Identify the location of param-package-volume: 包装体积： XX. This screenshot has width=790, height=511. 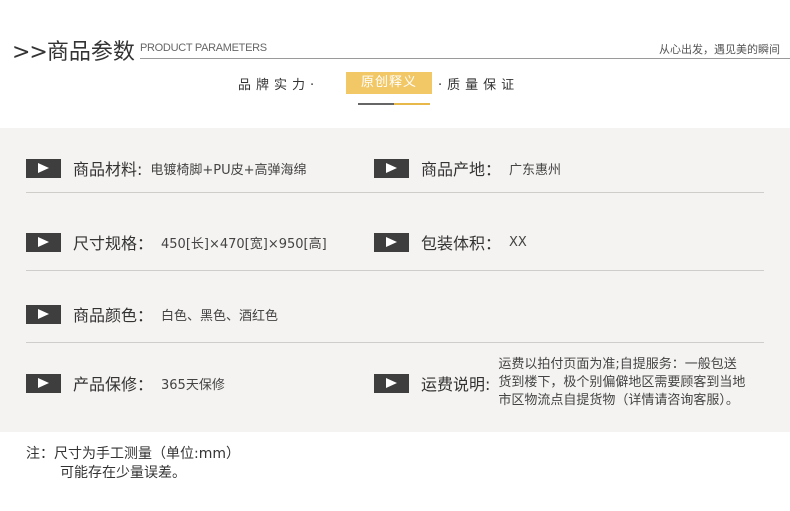
(569, 242).